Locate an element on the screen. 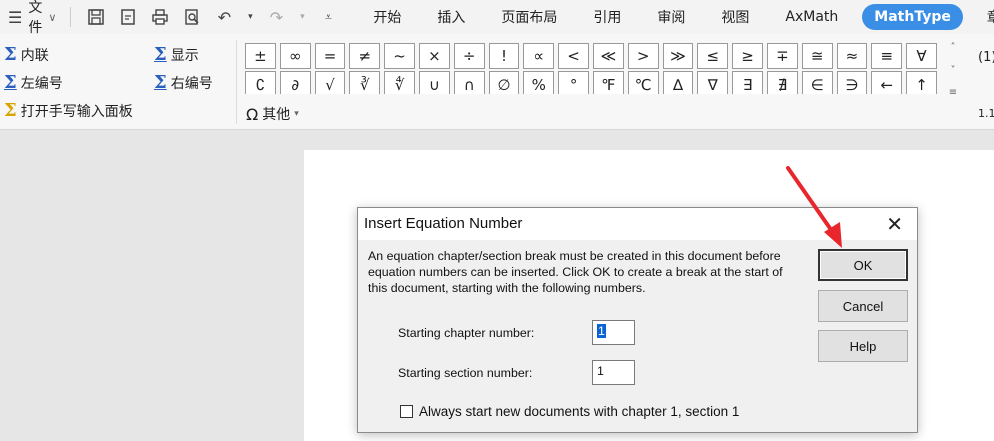 The height and width of the screenshot is (441, 994). symbol-button: ≪ is located at coordinates (608, 56).